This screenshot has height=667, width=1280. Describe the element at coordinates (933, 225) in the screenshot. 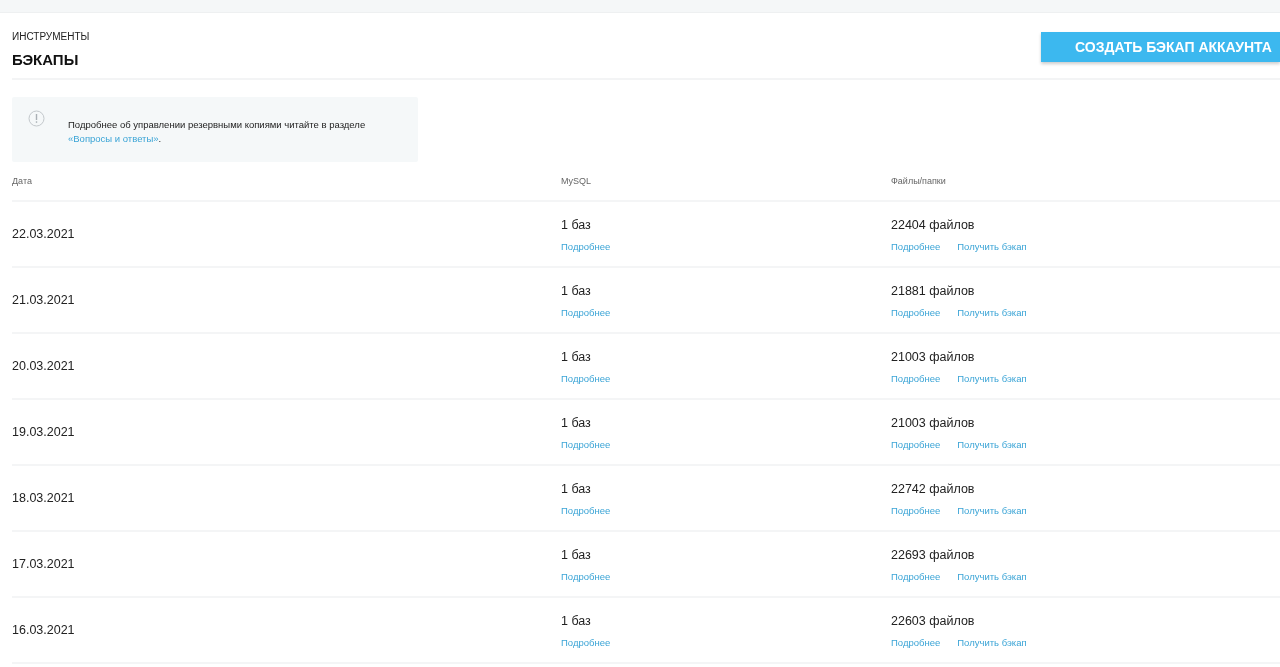

I see `file-count: 22404 файлов` at that location.